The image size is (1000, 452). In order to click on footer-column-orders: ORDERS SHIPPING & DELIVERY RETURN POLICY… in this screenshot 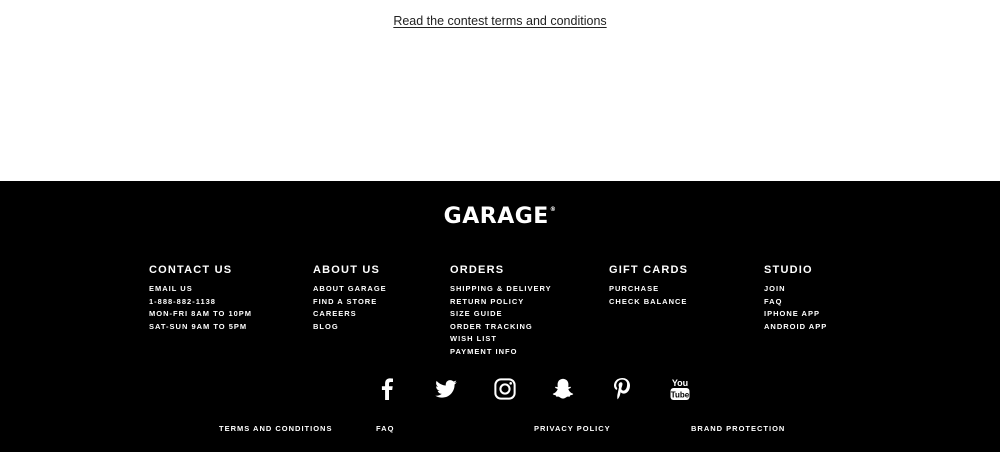, I will do `click(501, 310)`.